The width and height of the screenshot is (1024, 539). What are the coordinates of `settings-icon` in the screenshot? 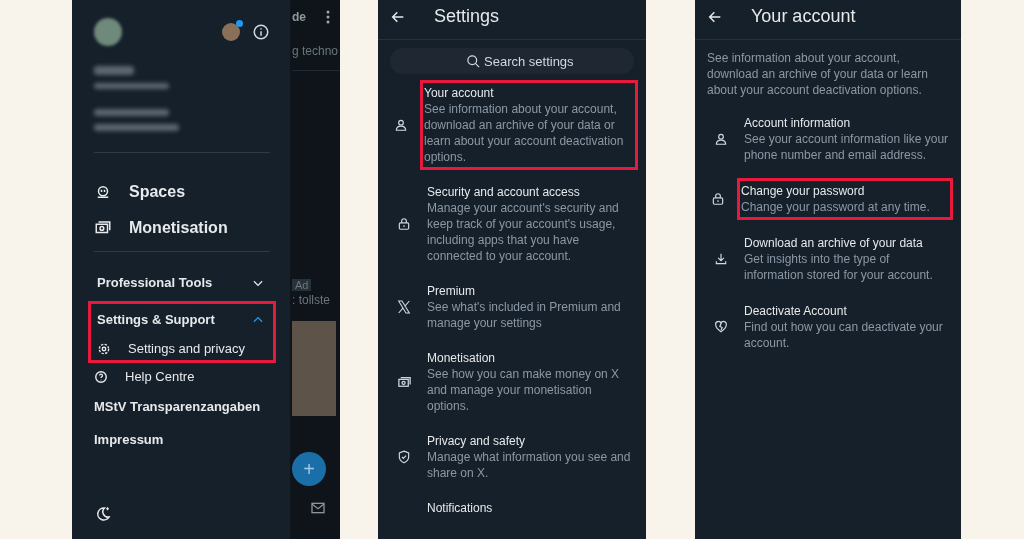 It's located at (104, 348).